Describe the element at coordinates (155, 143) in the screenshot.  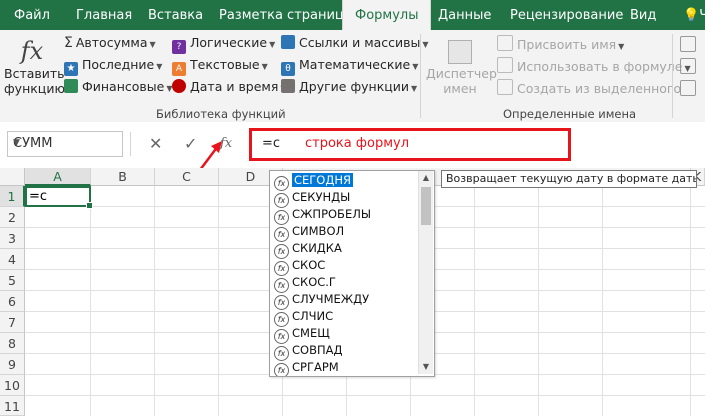
I see `cancel-button: ✕` at that location.